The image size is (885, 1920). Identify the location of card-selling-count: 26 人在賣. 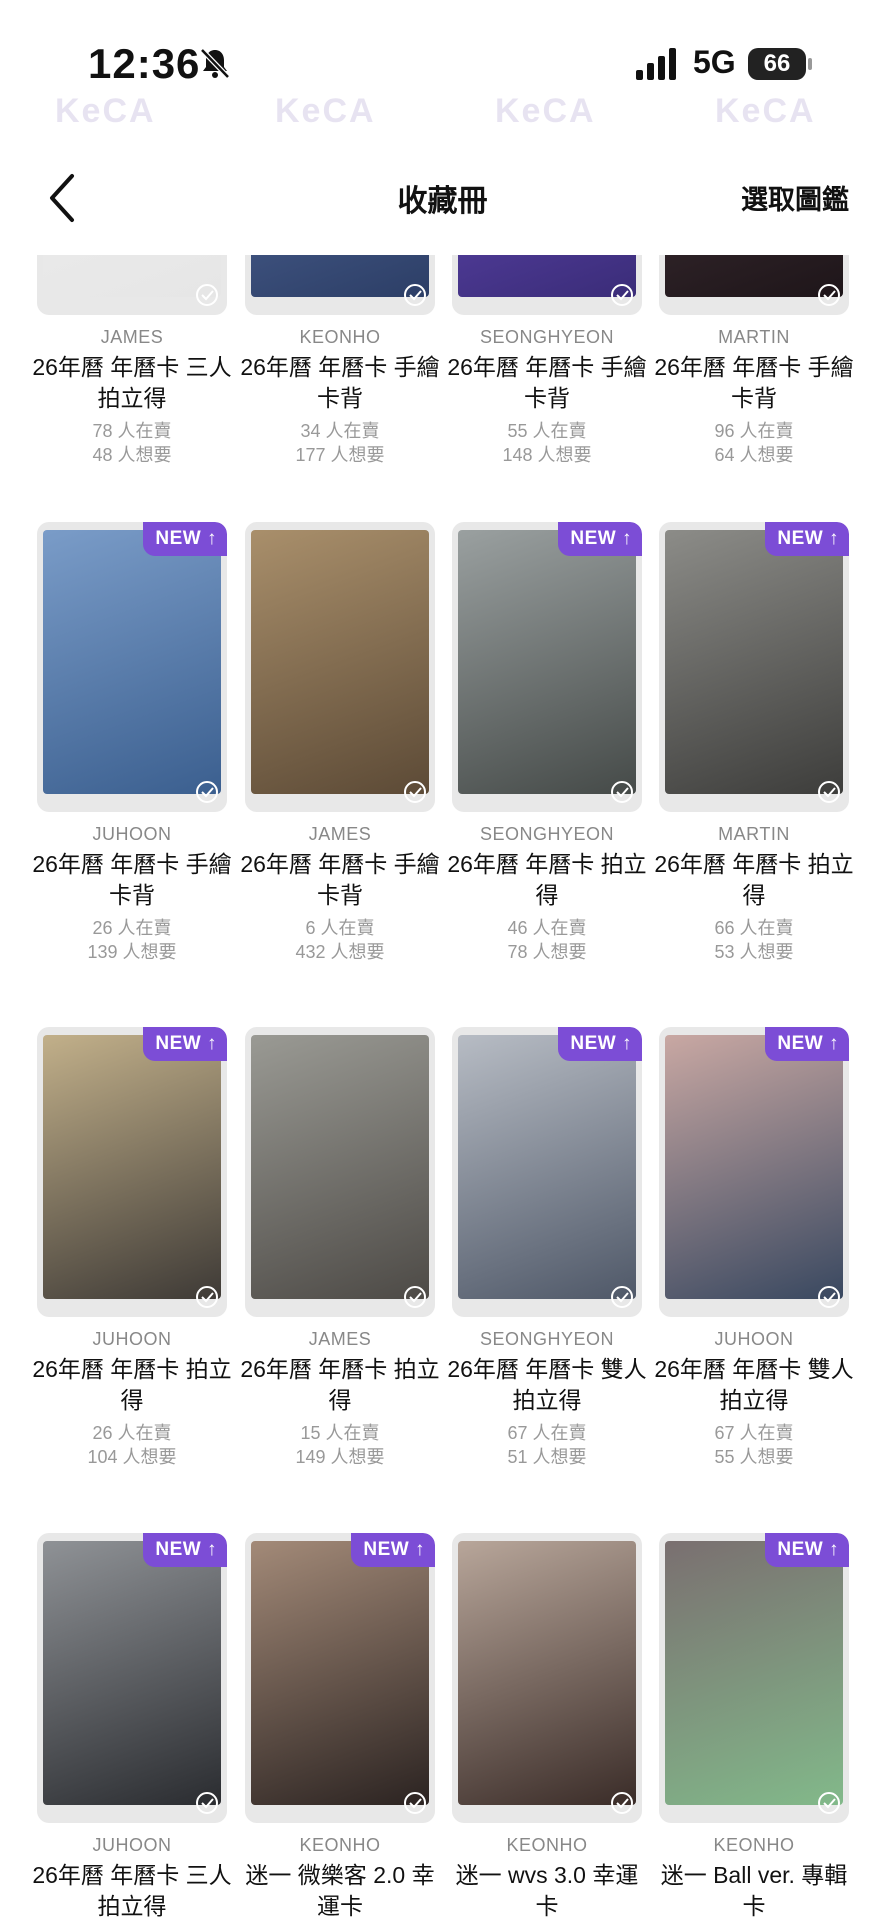
(132, 1433).